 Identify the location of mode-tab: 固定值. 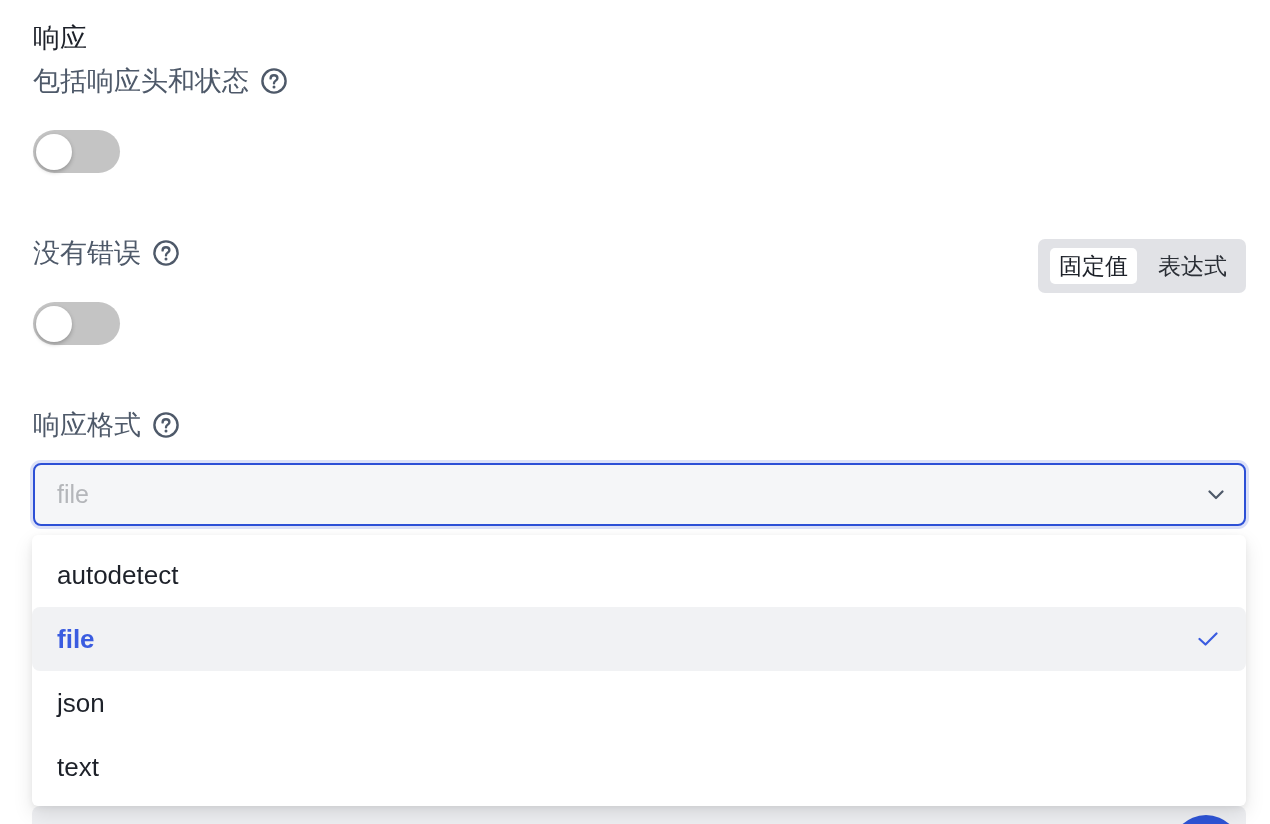
(1093, 266).